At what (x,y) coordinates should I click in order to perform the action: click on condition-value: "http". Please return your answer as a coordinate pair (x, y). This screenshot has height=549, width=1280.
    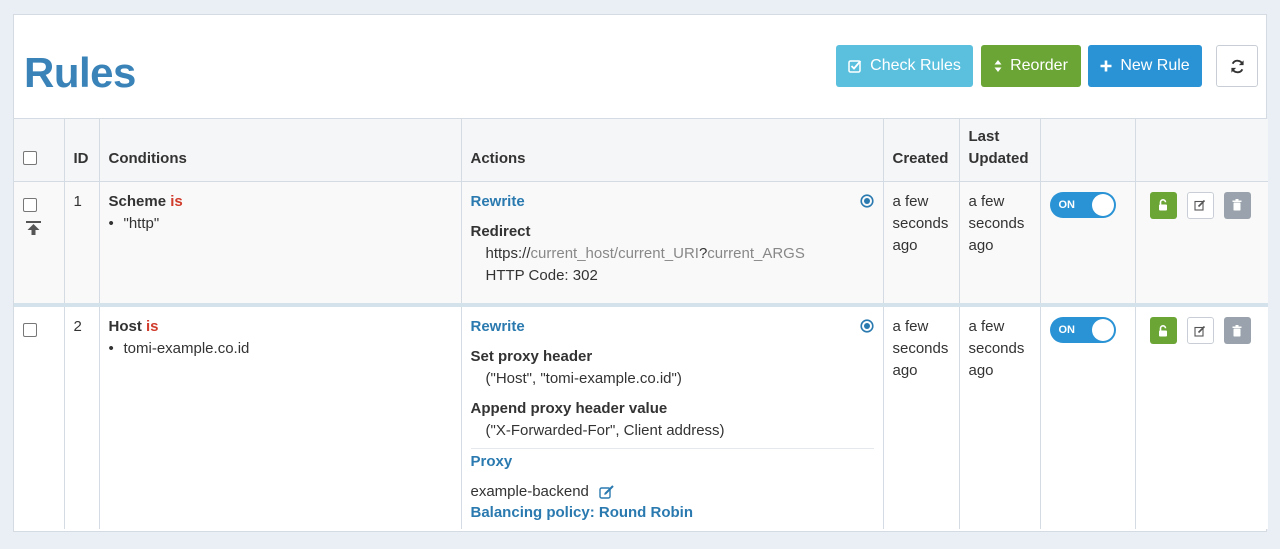
    Looking at the image, I should click on (288, 224).